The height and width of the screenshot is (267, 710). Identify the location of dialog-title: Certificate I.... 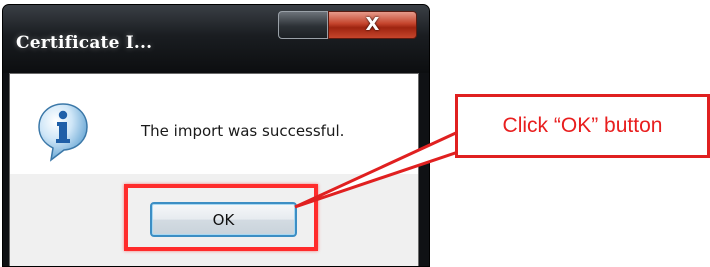
(84, 43).